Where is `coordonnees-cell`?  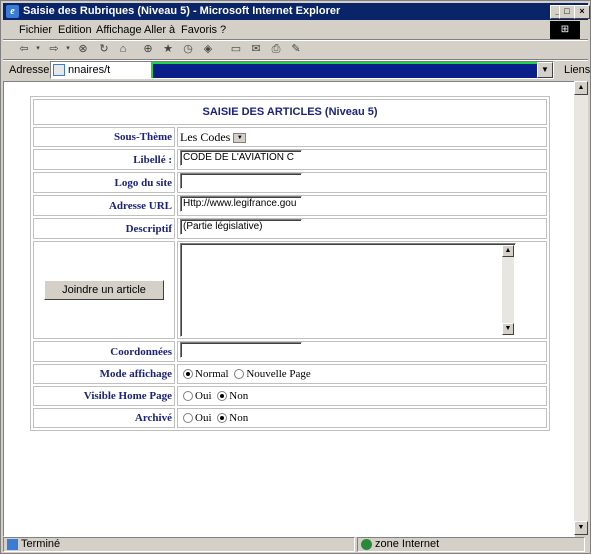
coordonnees-cell is located at coordinates (362, 351).